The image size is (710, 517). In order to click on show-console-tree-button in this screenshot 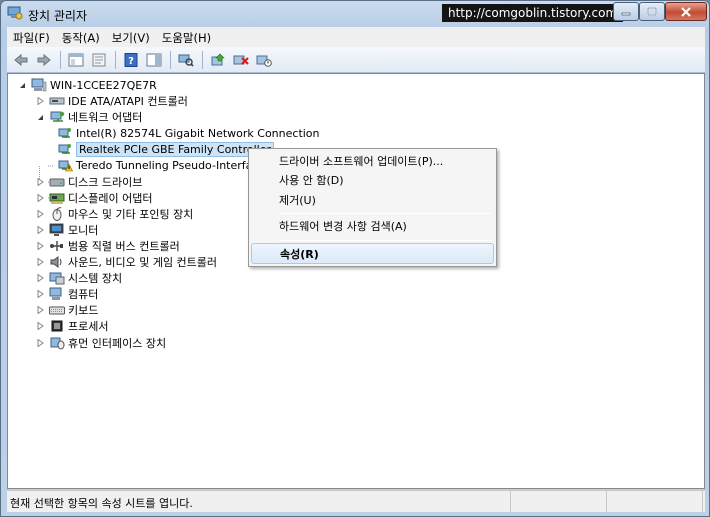, I will do `click(76, 60)`.